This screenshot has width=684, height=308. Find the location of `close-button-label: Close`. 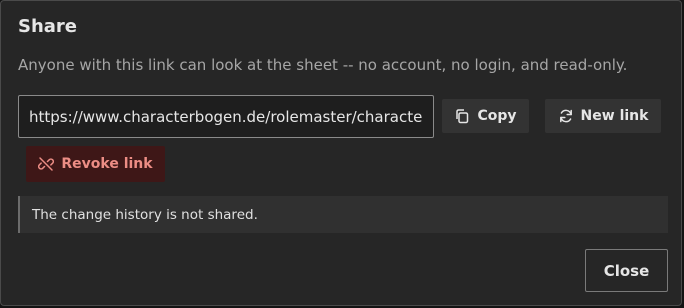

close-button-label: Close is located at coordinates (626, 270).